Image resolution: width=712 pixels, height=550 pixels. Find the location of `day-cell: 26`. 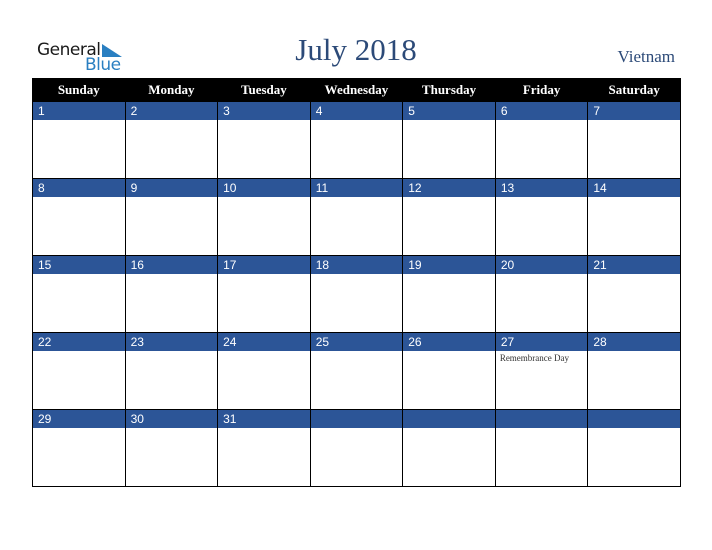

day-cell: 26 is located at coordinates (449, 371).